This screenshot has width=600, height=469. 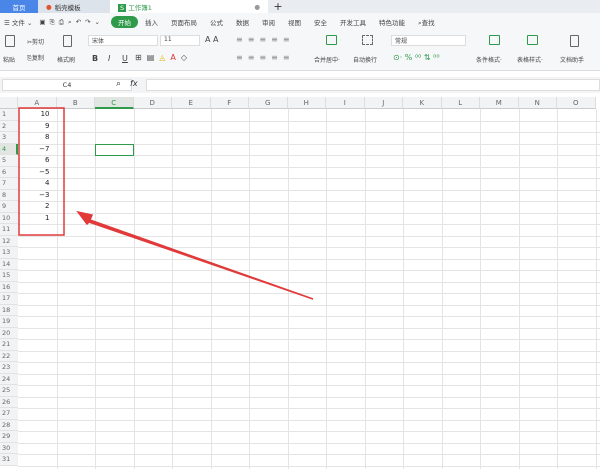 What do you see at coordinates (9, 368) in the screenshot?
I see `row-header-23: 23` at bounding box center [9, 368].